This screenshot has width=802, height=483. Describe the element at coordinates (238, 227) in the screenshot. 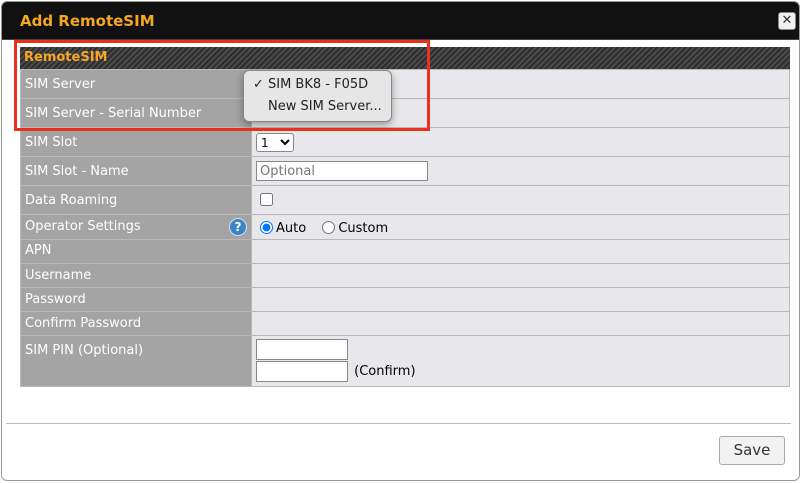

I see `help-icon: ?` at that location.